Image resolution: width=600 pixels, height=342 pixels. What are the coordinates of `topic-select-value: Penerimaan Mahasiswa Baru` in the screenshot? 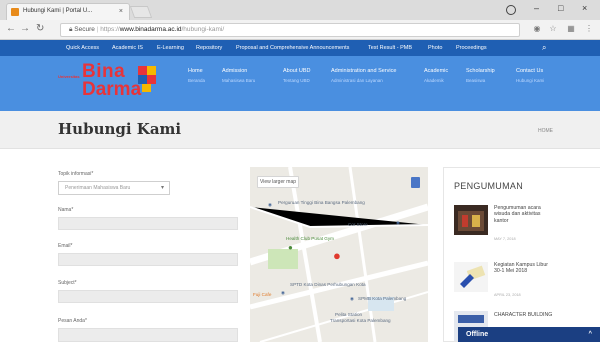 It's located at (98, 188).